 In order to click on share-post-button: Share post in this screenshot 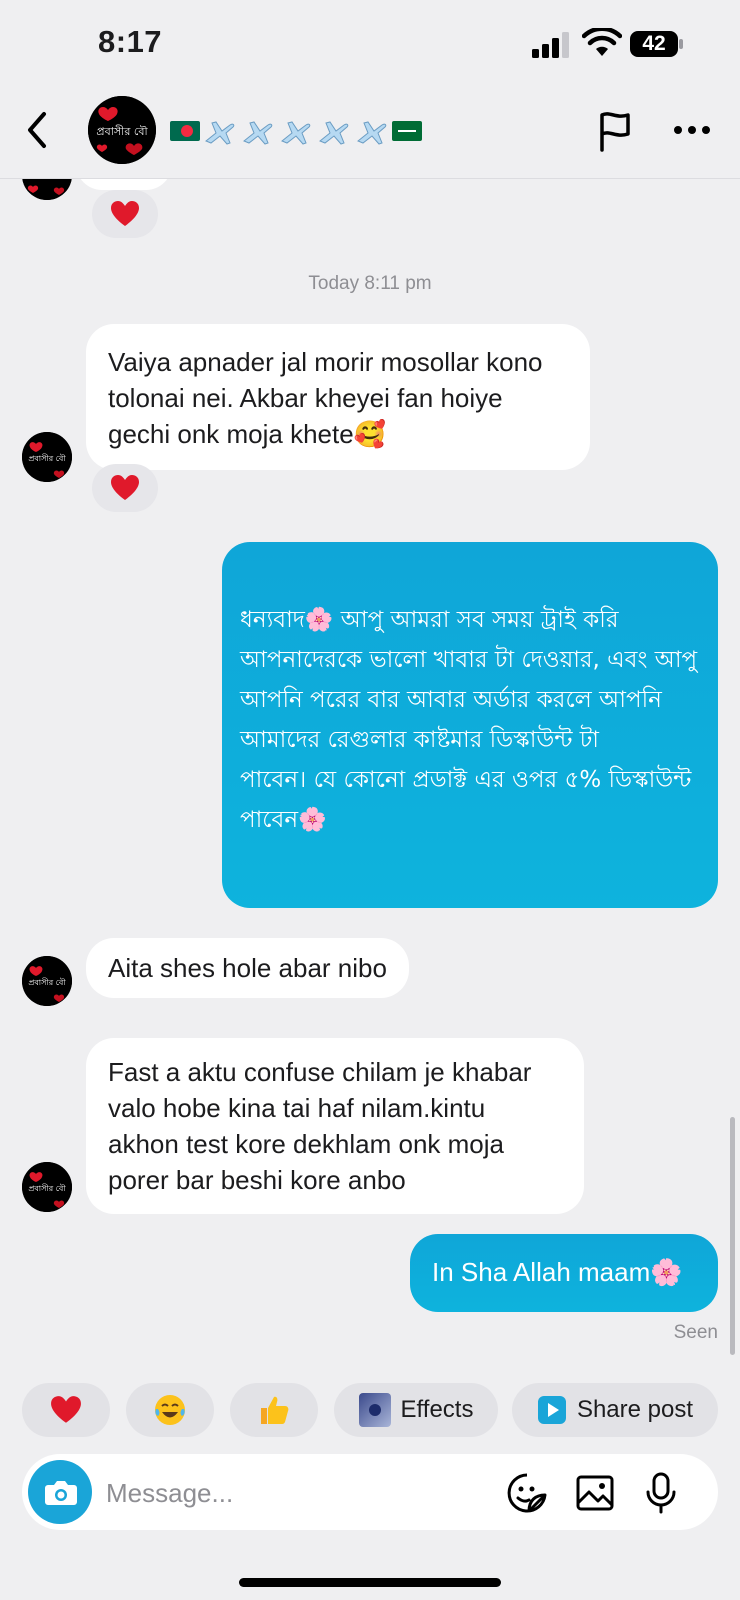, I will do `click(615, 1410)`.